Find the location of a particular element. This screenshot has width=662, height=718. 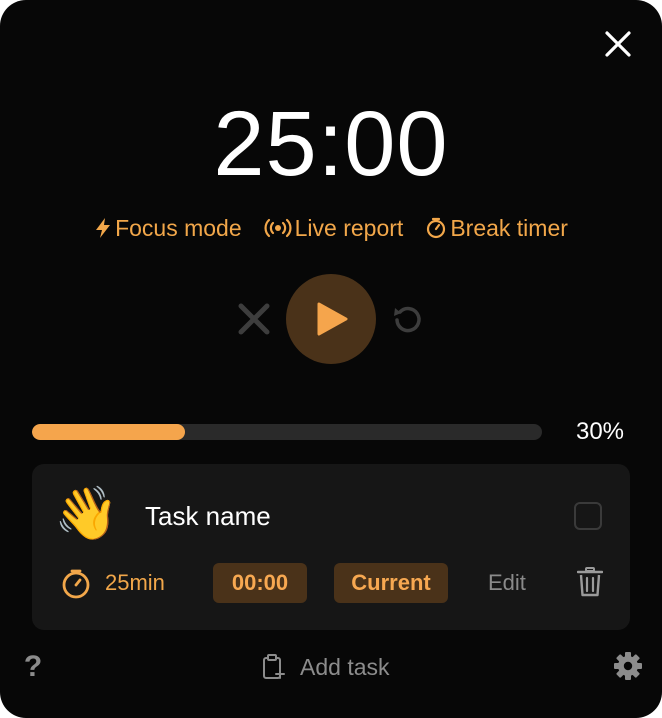

lightning-icon is located at coordinates (103, 228).